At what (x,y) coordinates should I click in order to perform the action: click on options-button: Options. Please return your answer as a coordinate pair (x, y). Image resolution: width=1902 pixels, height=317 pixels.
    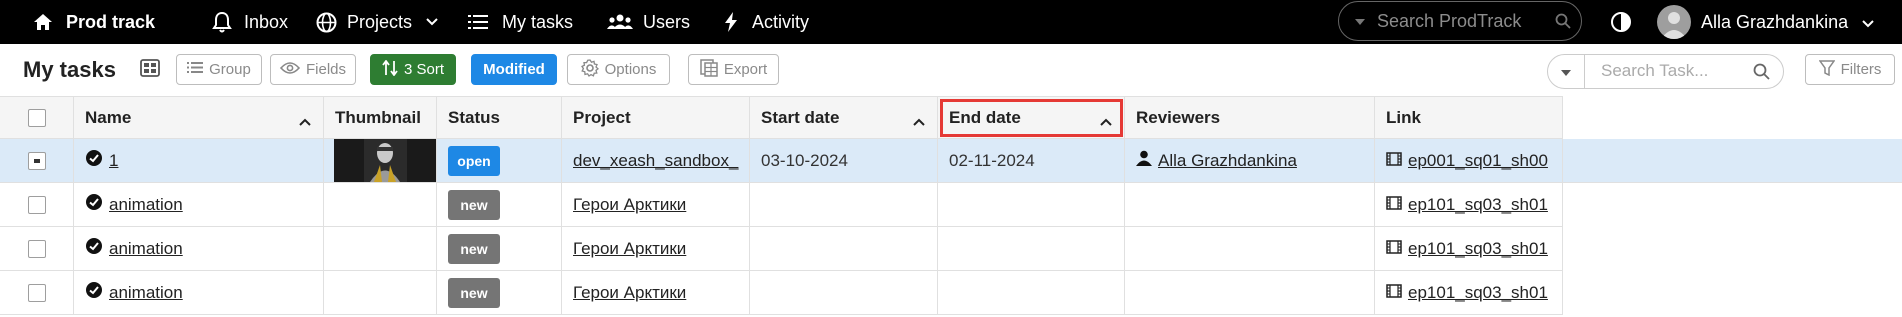
    Looking at the image, I should click on (618, 69).